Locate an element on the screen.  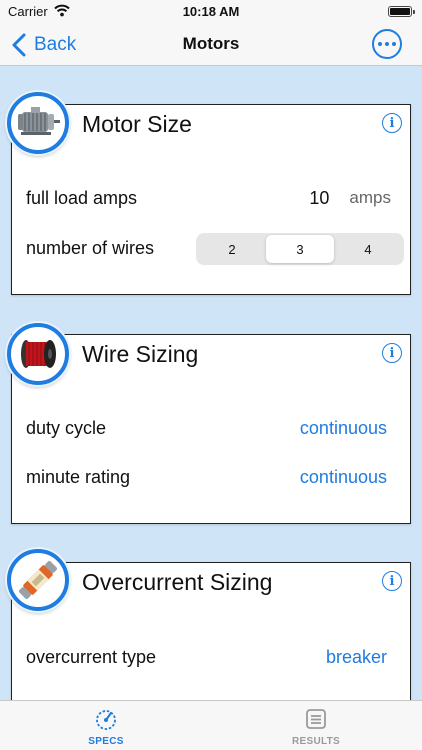
wires-option-2: 2 is located at coordinates (232, 249).